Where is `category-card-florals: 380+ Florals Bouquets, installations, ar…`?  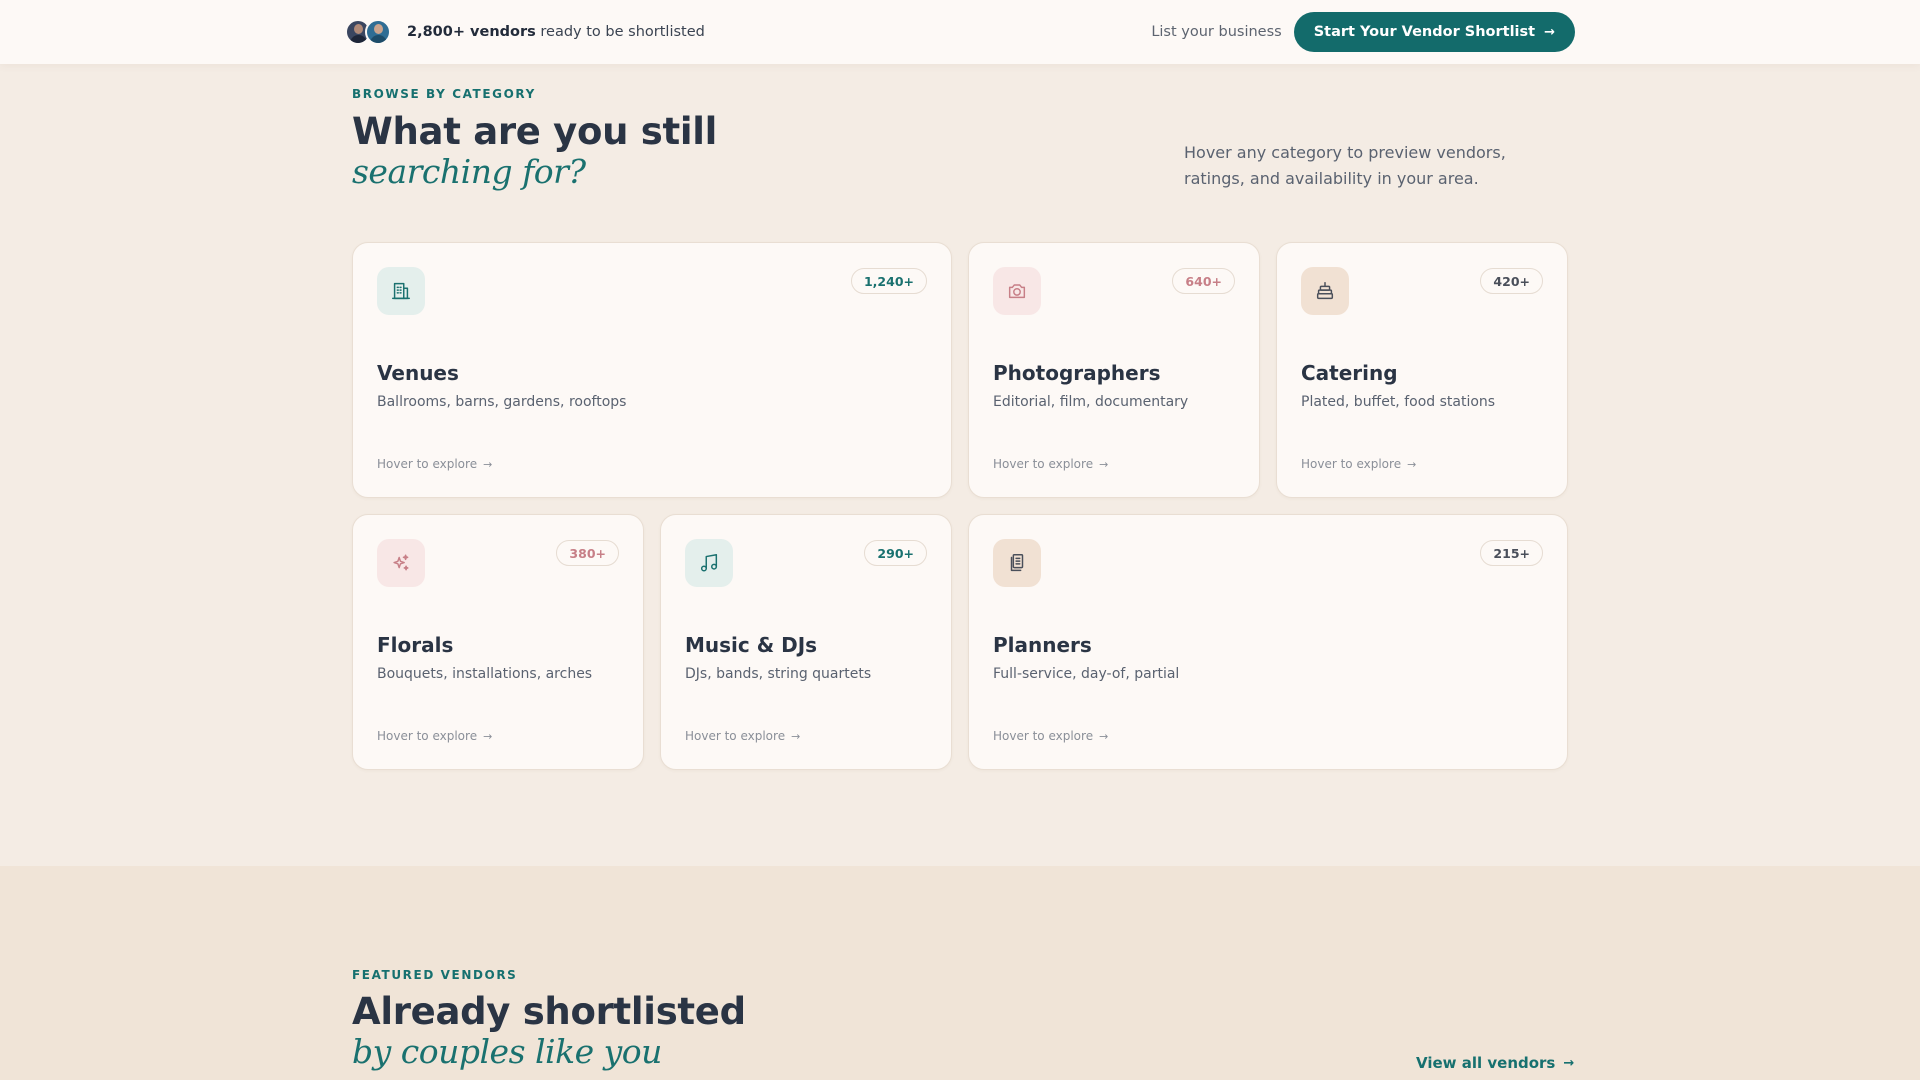 category-card-florals: 380+ Florals Bouquets, installations, ar… is located at coordinates (498, 642).